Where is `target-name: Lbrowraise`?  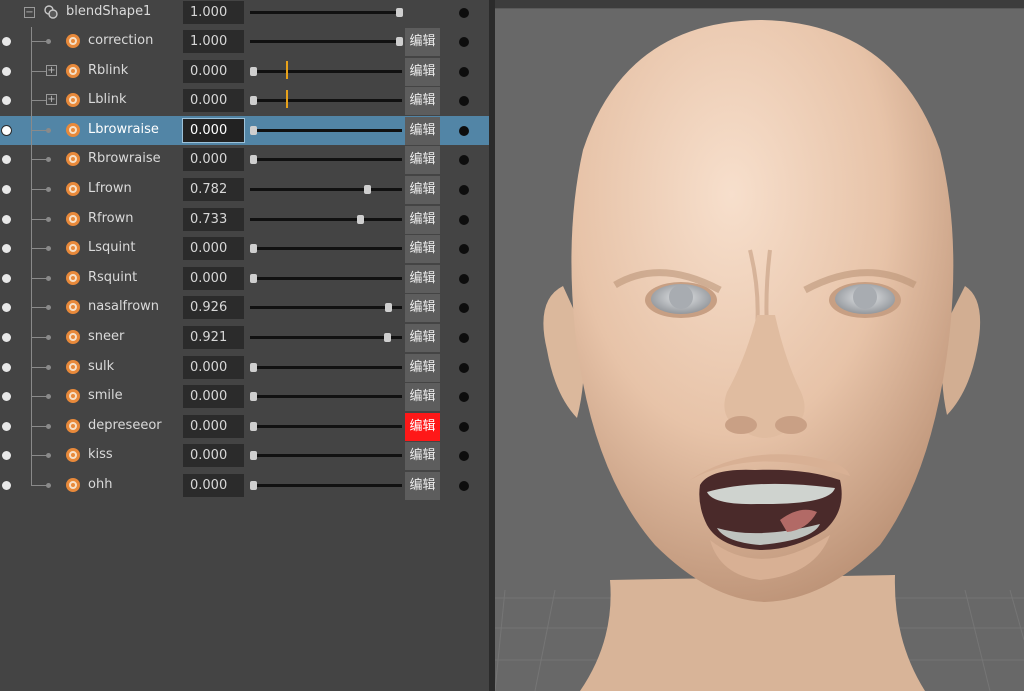 target-name: Lbrowraise is located at coordinates (123, 129).